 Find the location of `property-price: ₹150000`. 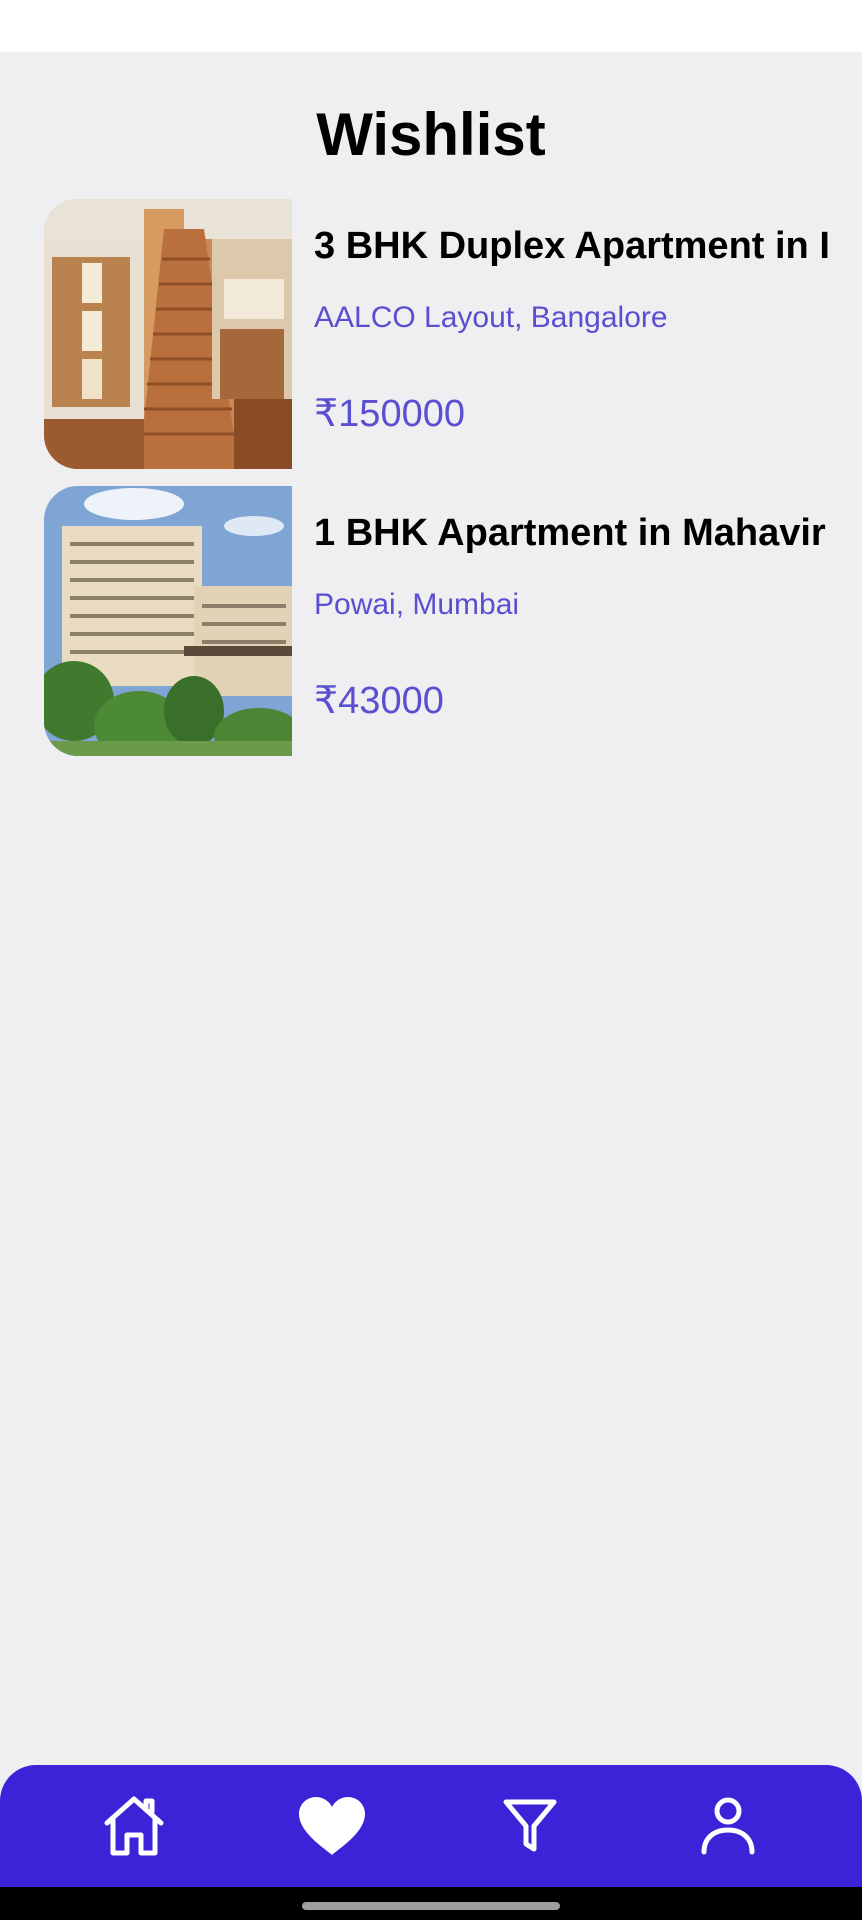

property-price: ₹150000 is located at coordinates (389, 414).